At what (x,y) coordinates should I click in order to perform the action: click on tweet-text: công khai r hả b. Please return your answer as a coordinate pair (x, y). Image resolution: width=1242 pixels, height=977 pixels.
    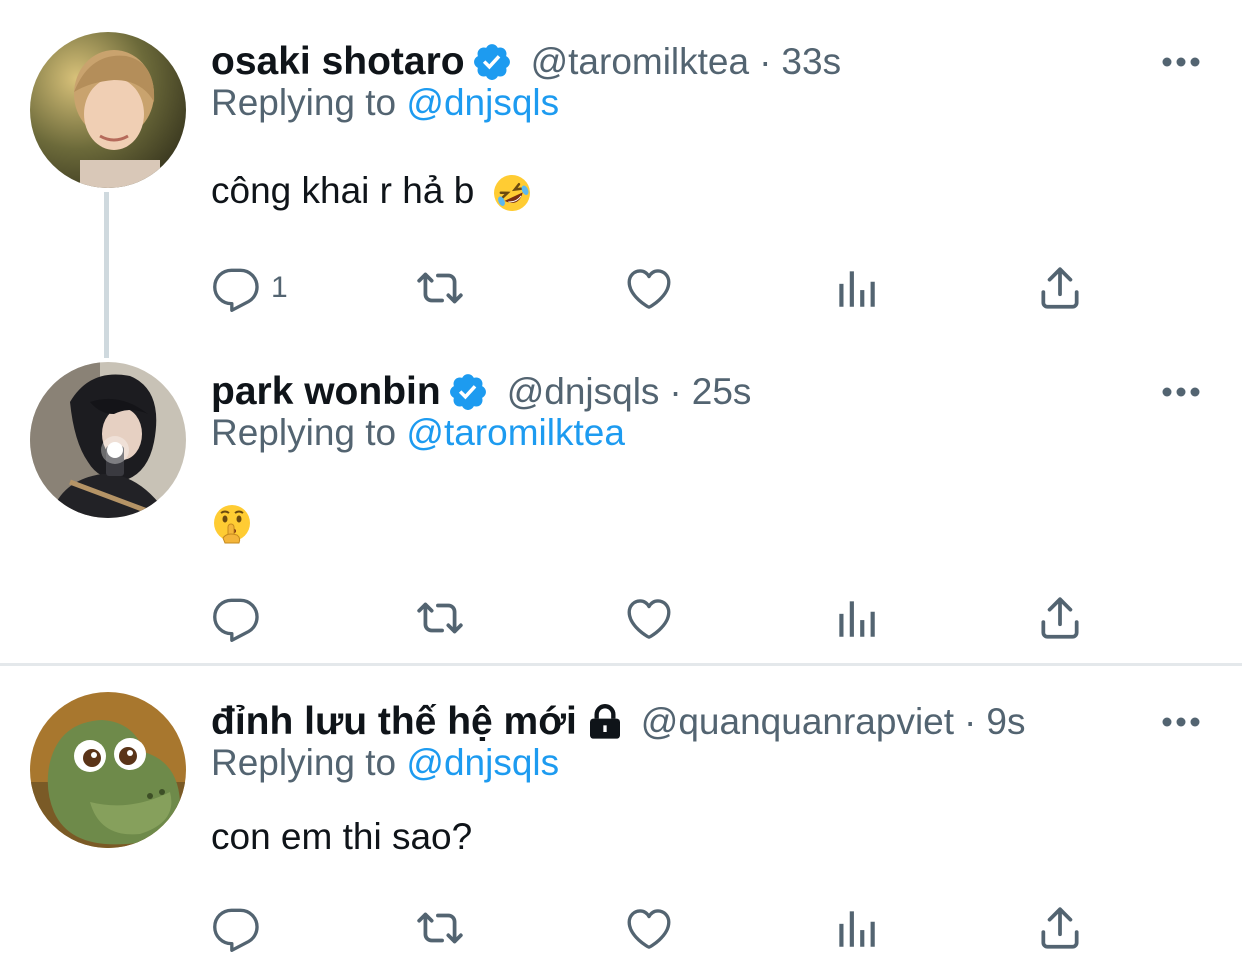
    Looking at the image, I should click on (372, 192).